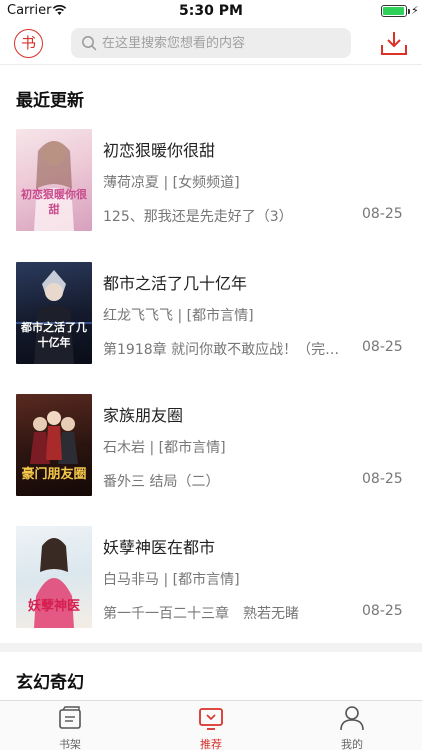 The width and height of the screenshot is (422, 750). I want to click on tab-recommend: 推荐, so click(211, 725).